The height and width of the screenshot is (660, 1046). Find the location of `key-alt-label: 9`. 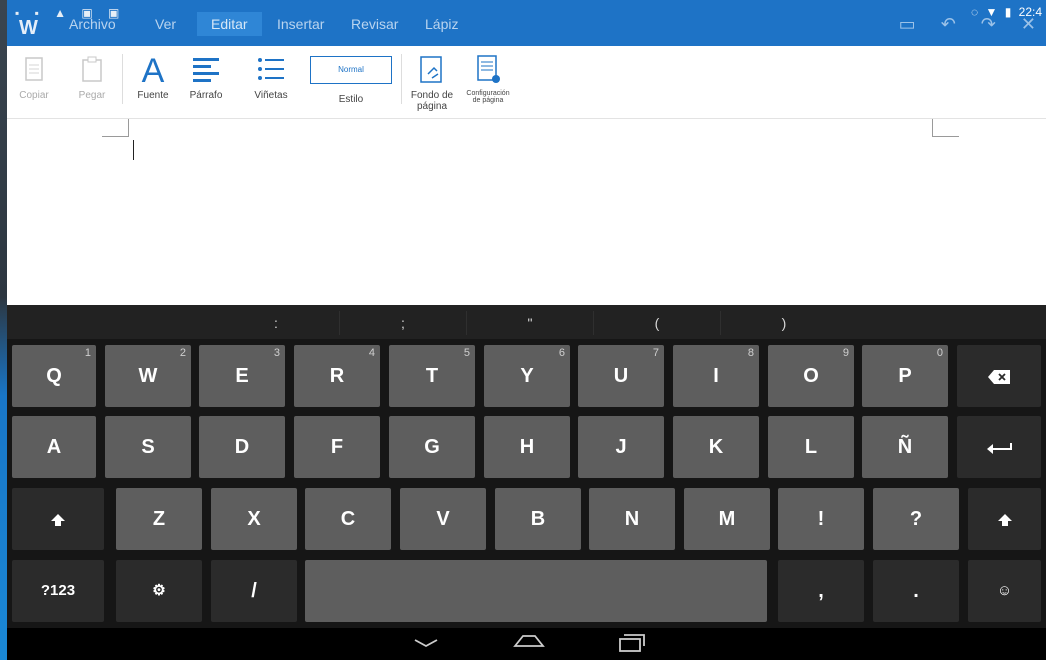

key-alt-label: 9 is located at coordinates (845, 353).